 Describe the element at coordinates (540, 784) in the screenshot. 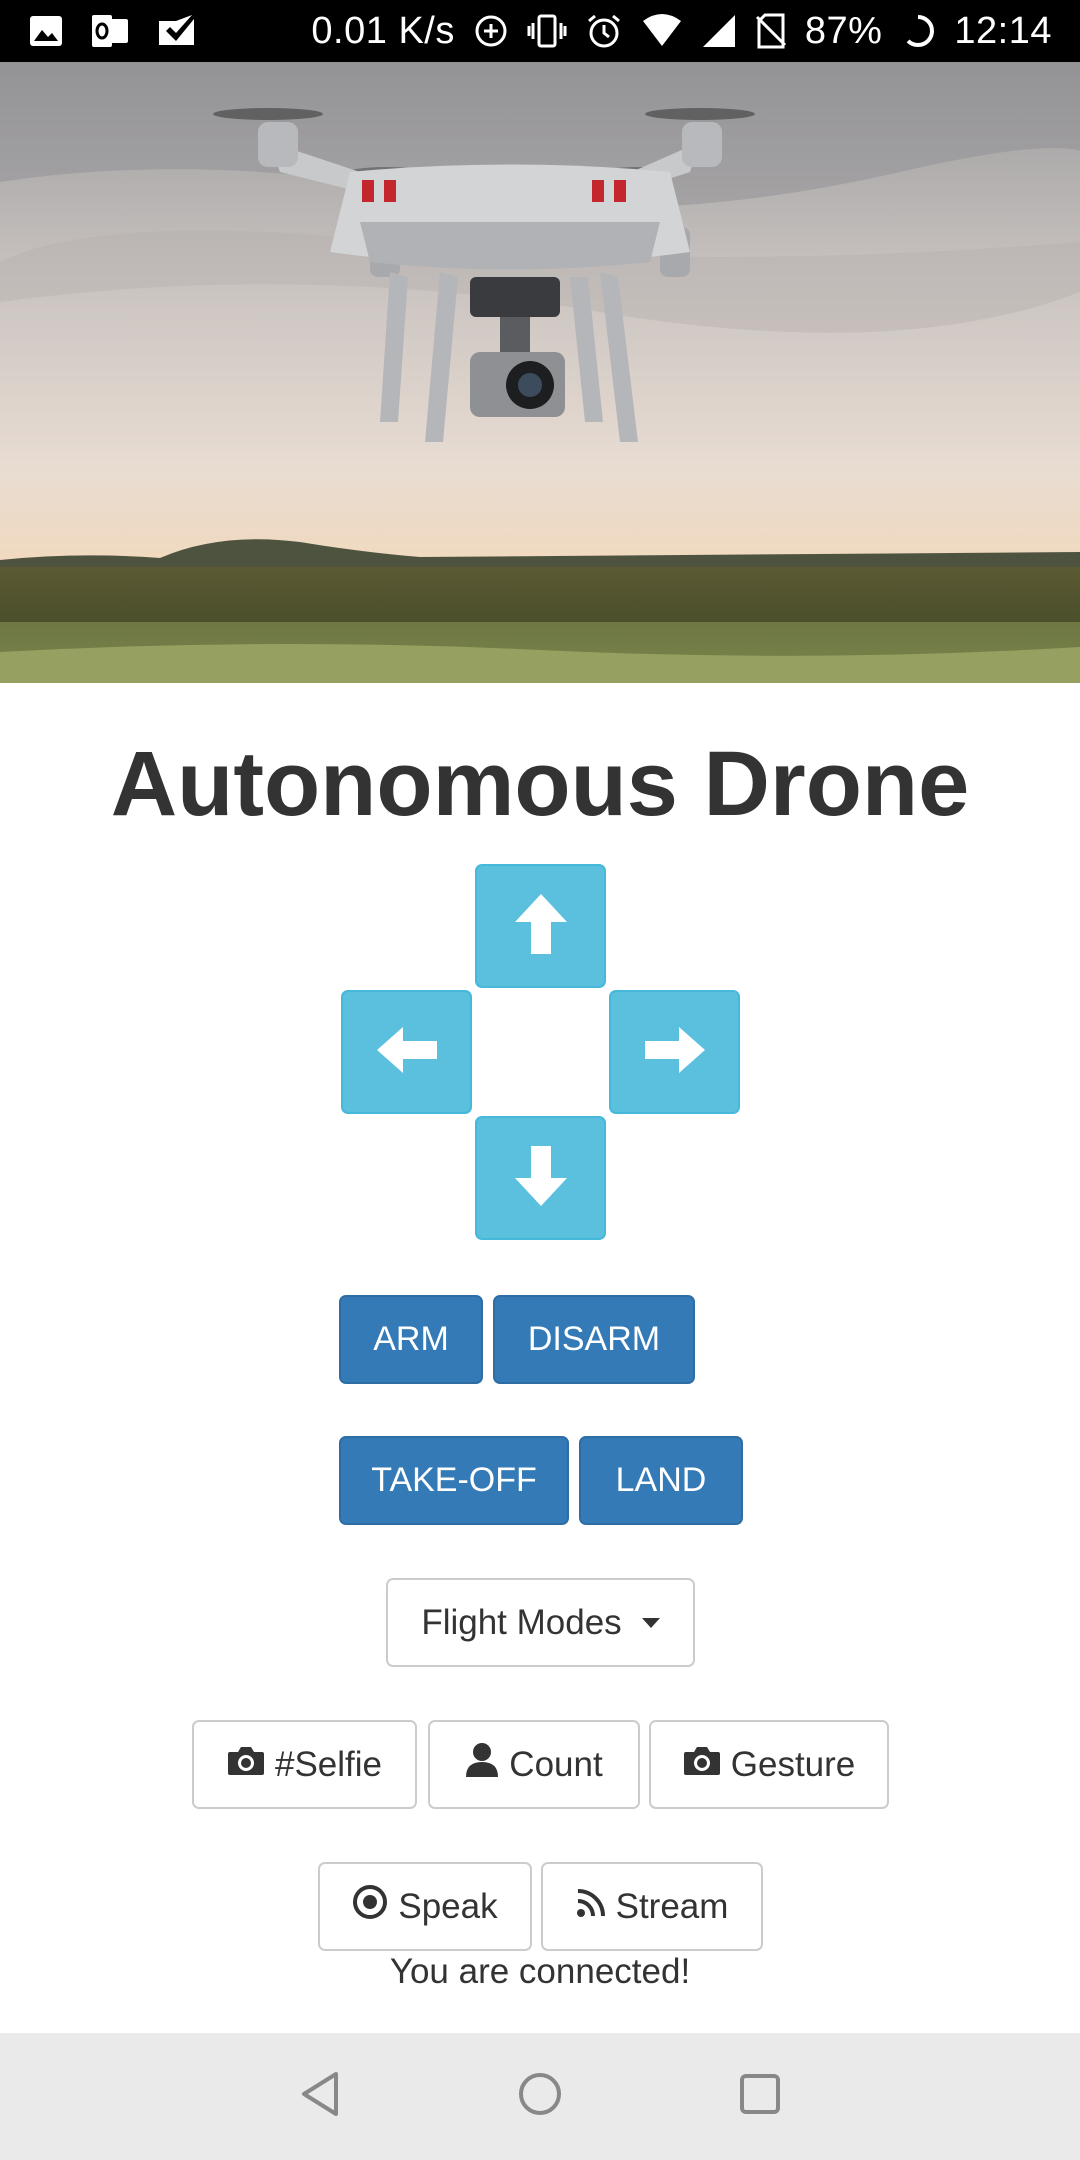

I see `page-title: Autonomous Drone` at that location.